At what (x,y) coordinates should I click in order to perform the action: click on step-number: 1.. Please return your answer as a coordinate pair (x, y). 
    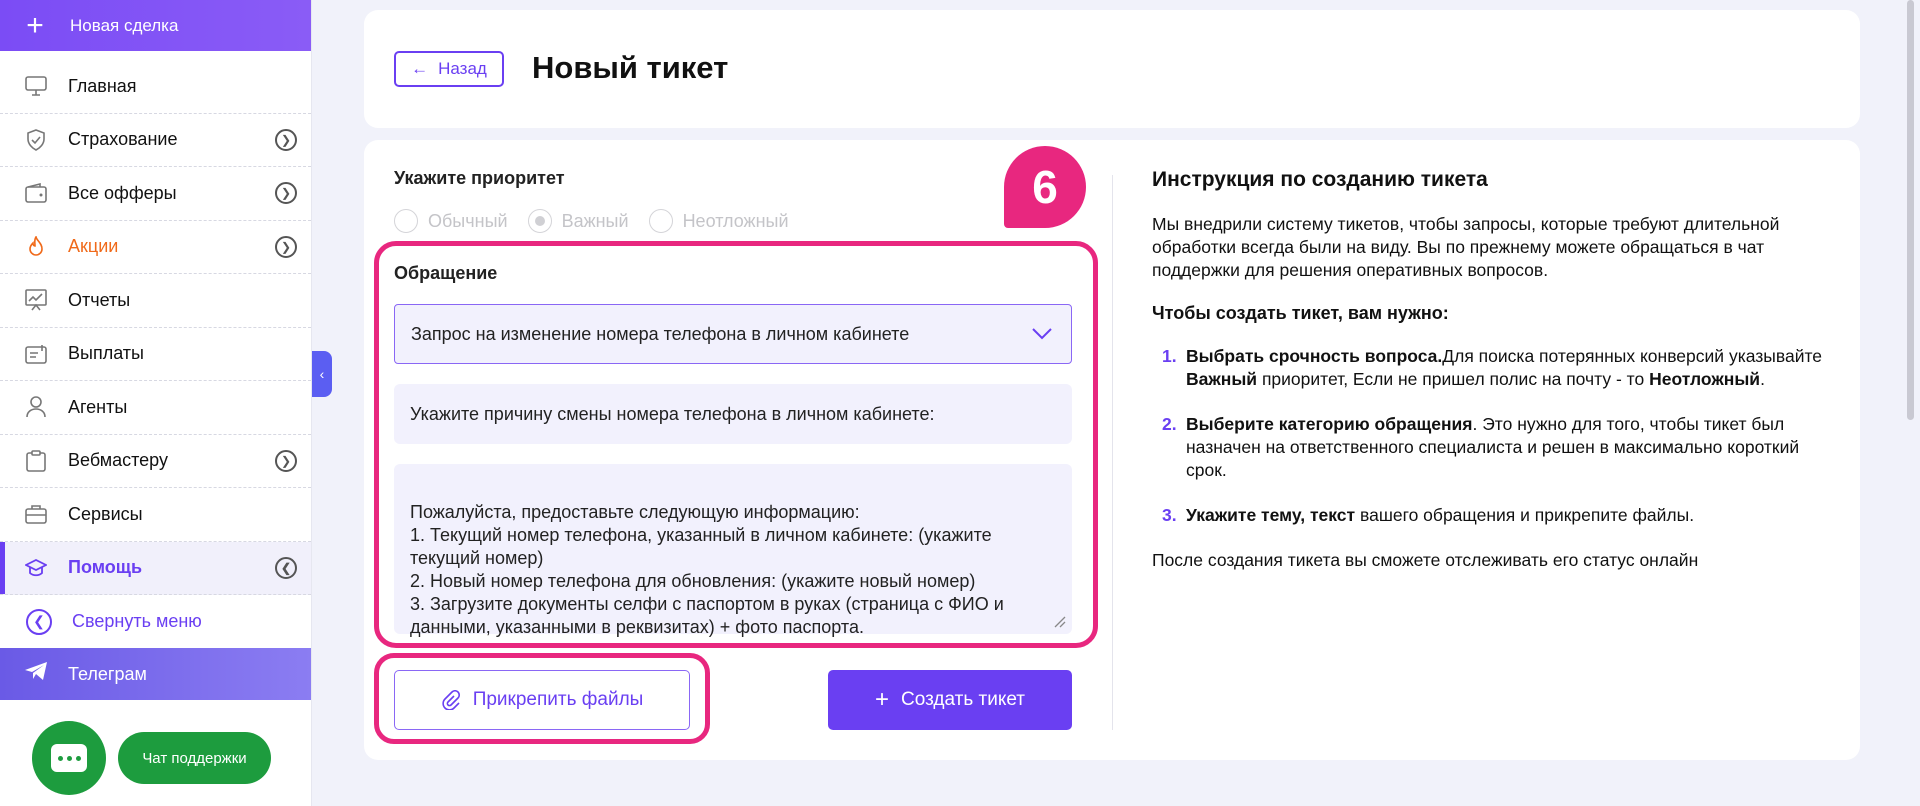
    Looking at the image, I should click on (1169, 356).